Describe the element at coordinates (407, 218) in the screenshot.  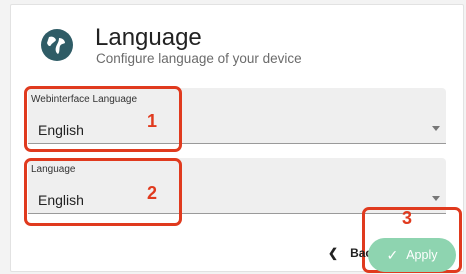
I see `annotation-number-3: 3` at that location.